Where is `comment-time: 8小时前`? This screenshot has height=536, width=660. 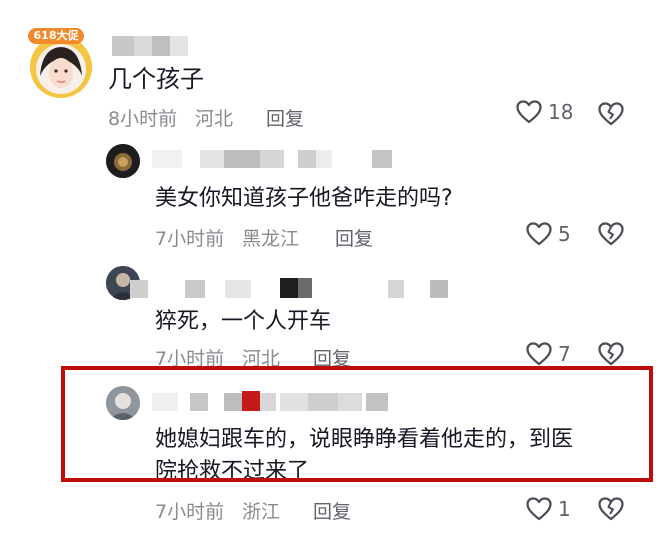
comment-time: 8小时前 is located at coordinates (143, 119).